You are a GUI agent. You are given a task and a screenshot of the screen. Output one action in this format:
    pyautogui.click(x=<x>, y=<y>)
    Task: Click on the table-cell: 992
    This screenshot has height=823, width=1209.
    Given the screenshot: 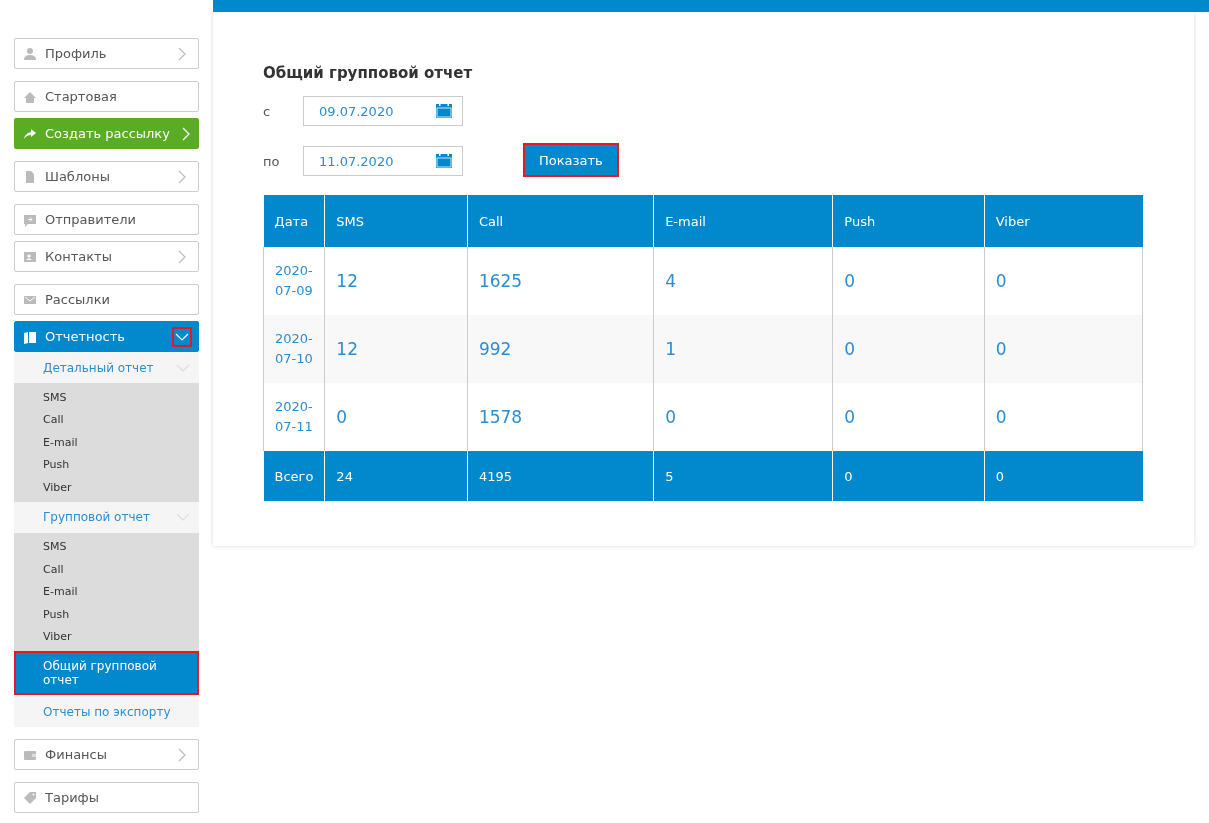 What is the action you would take?
    pyautogui.click(x=560, y=349)
    